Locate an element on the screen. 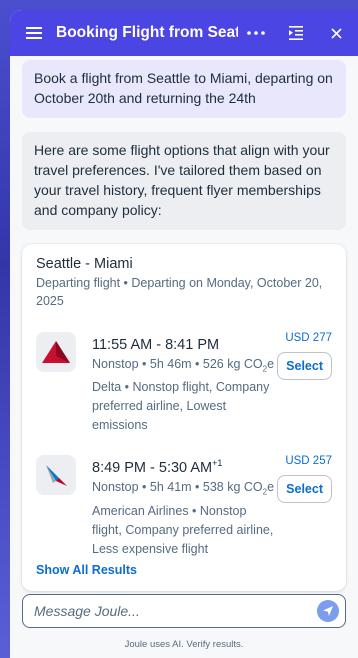  send-icon is located at coordinates (328, 611).